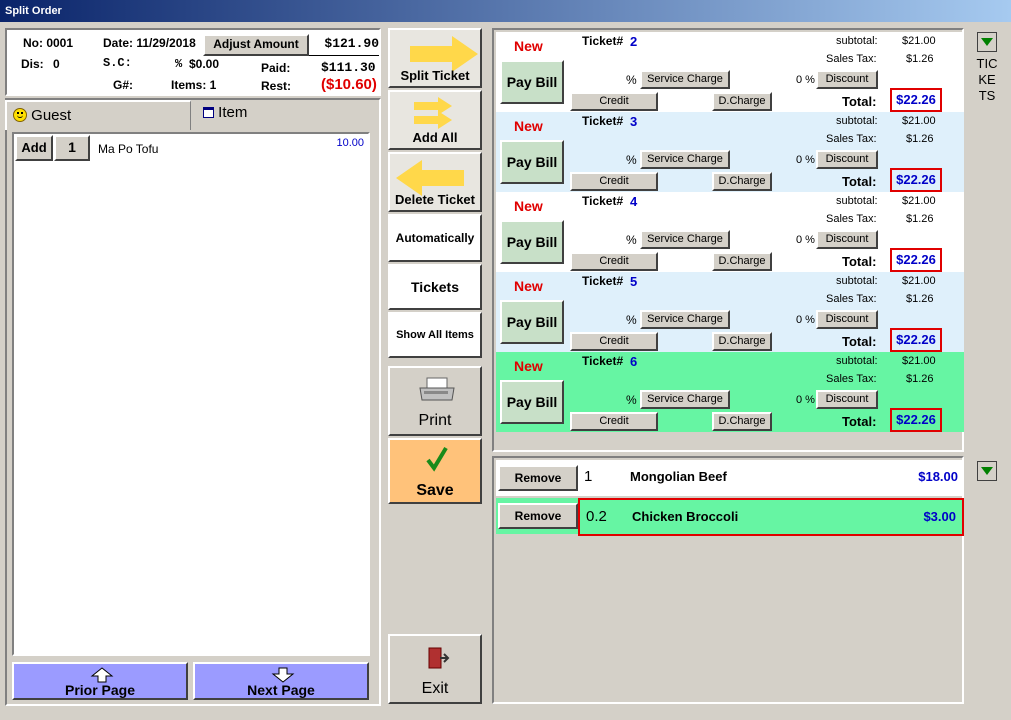 This screenshot has width=1011, height=720. What do you see at coordinates (437, 459) in the screenshot?
I see `checkmark-icon` at bounding box center [437, 459].